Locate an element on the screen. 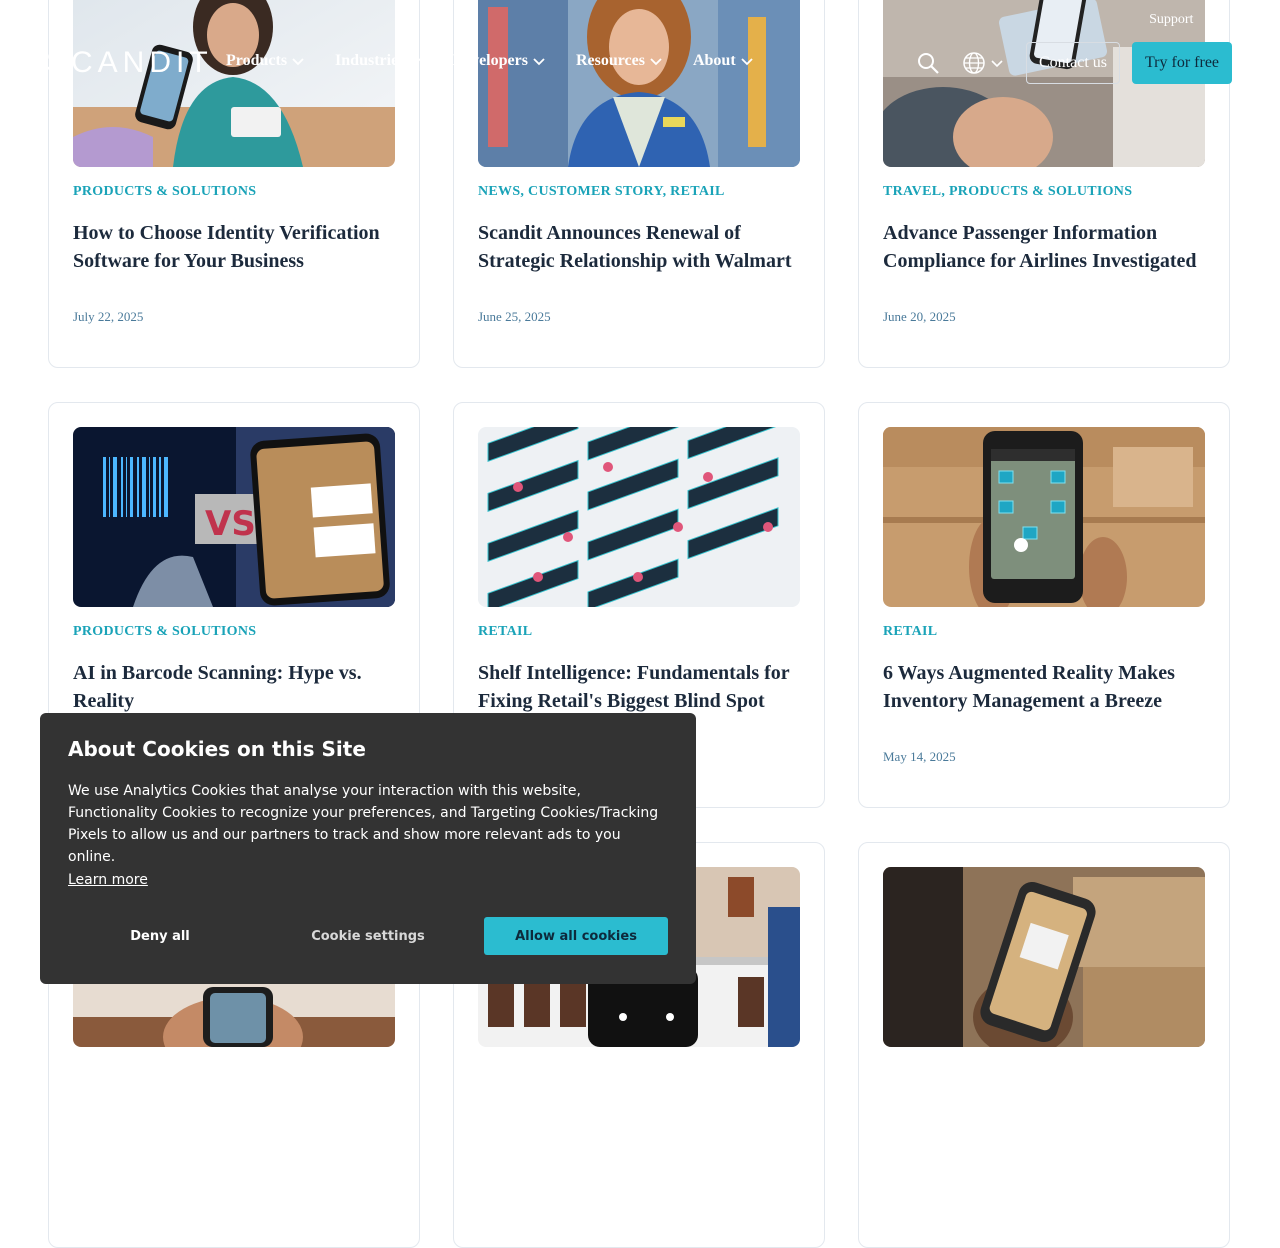  globe-icon is located at coordinates (974, 63).